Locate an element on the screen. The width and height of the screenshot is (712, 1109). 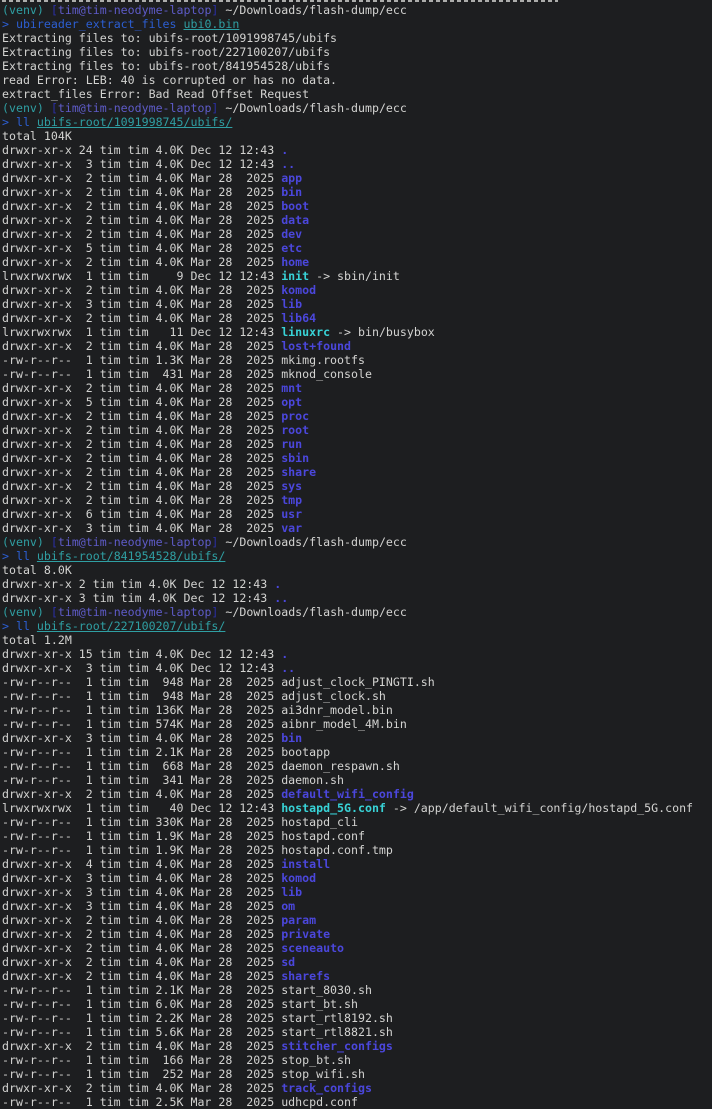
output-text: drwxr-xr-x 4 tim tim 4.0K Mar 28 2025 is located at coordinates (142, 864).